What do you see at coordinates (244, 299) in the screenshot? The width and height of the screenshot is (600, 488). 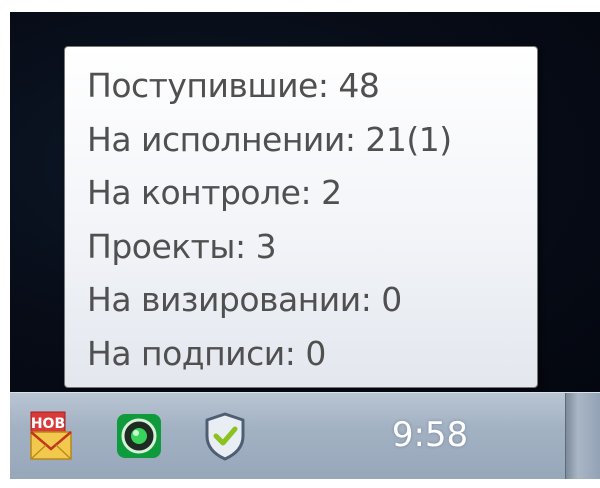 I see `tooltip-line-on-approval: На визировании: 0` at bounding box center [244, 299].